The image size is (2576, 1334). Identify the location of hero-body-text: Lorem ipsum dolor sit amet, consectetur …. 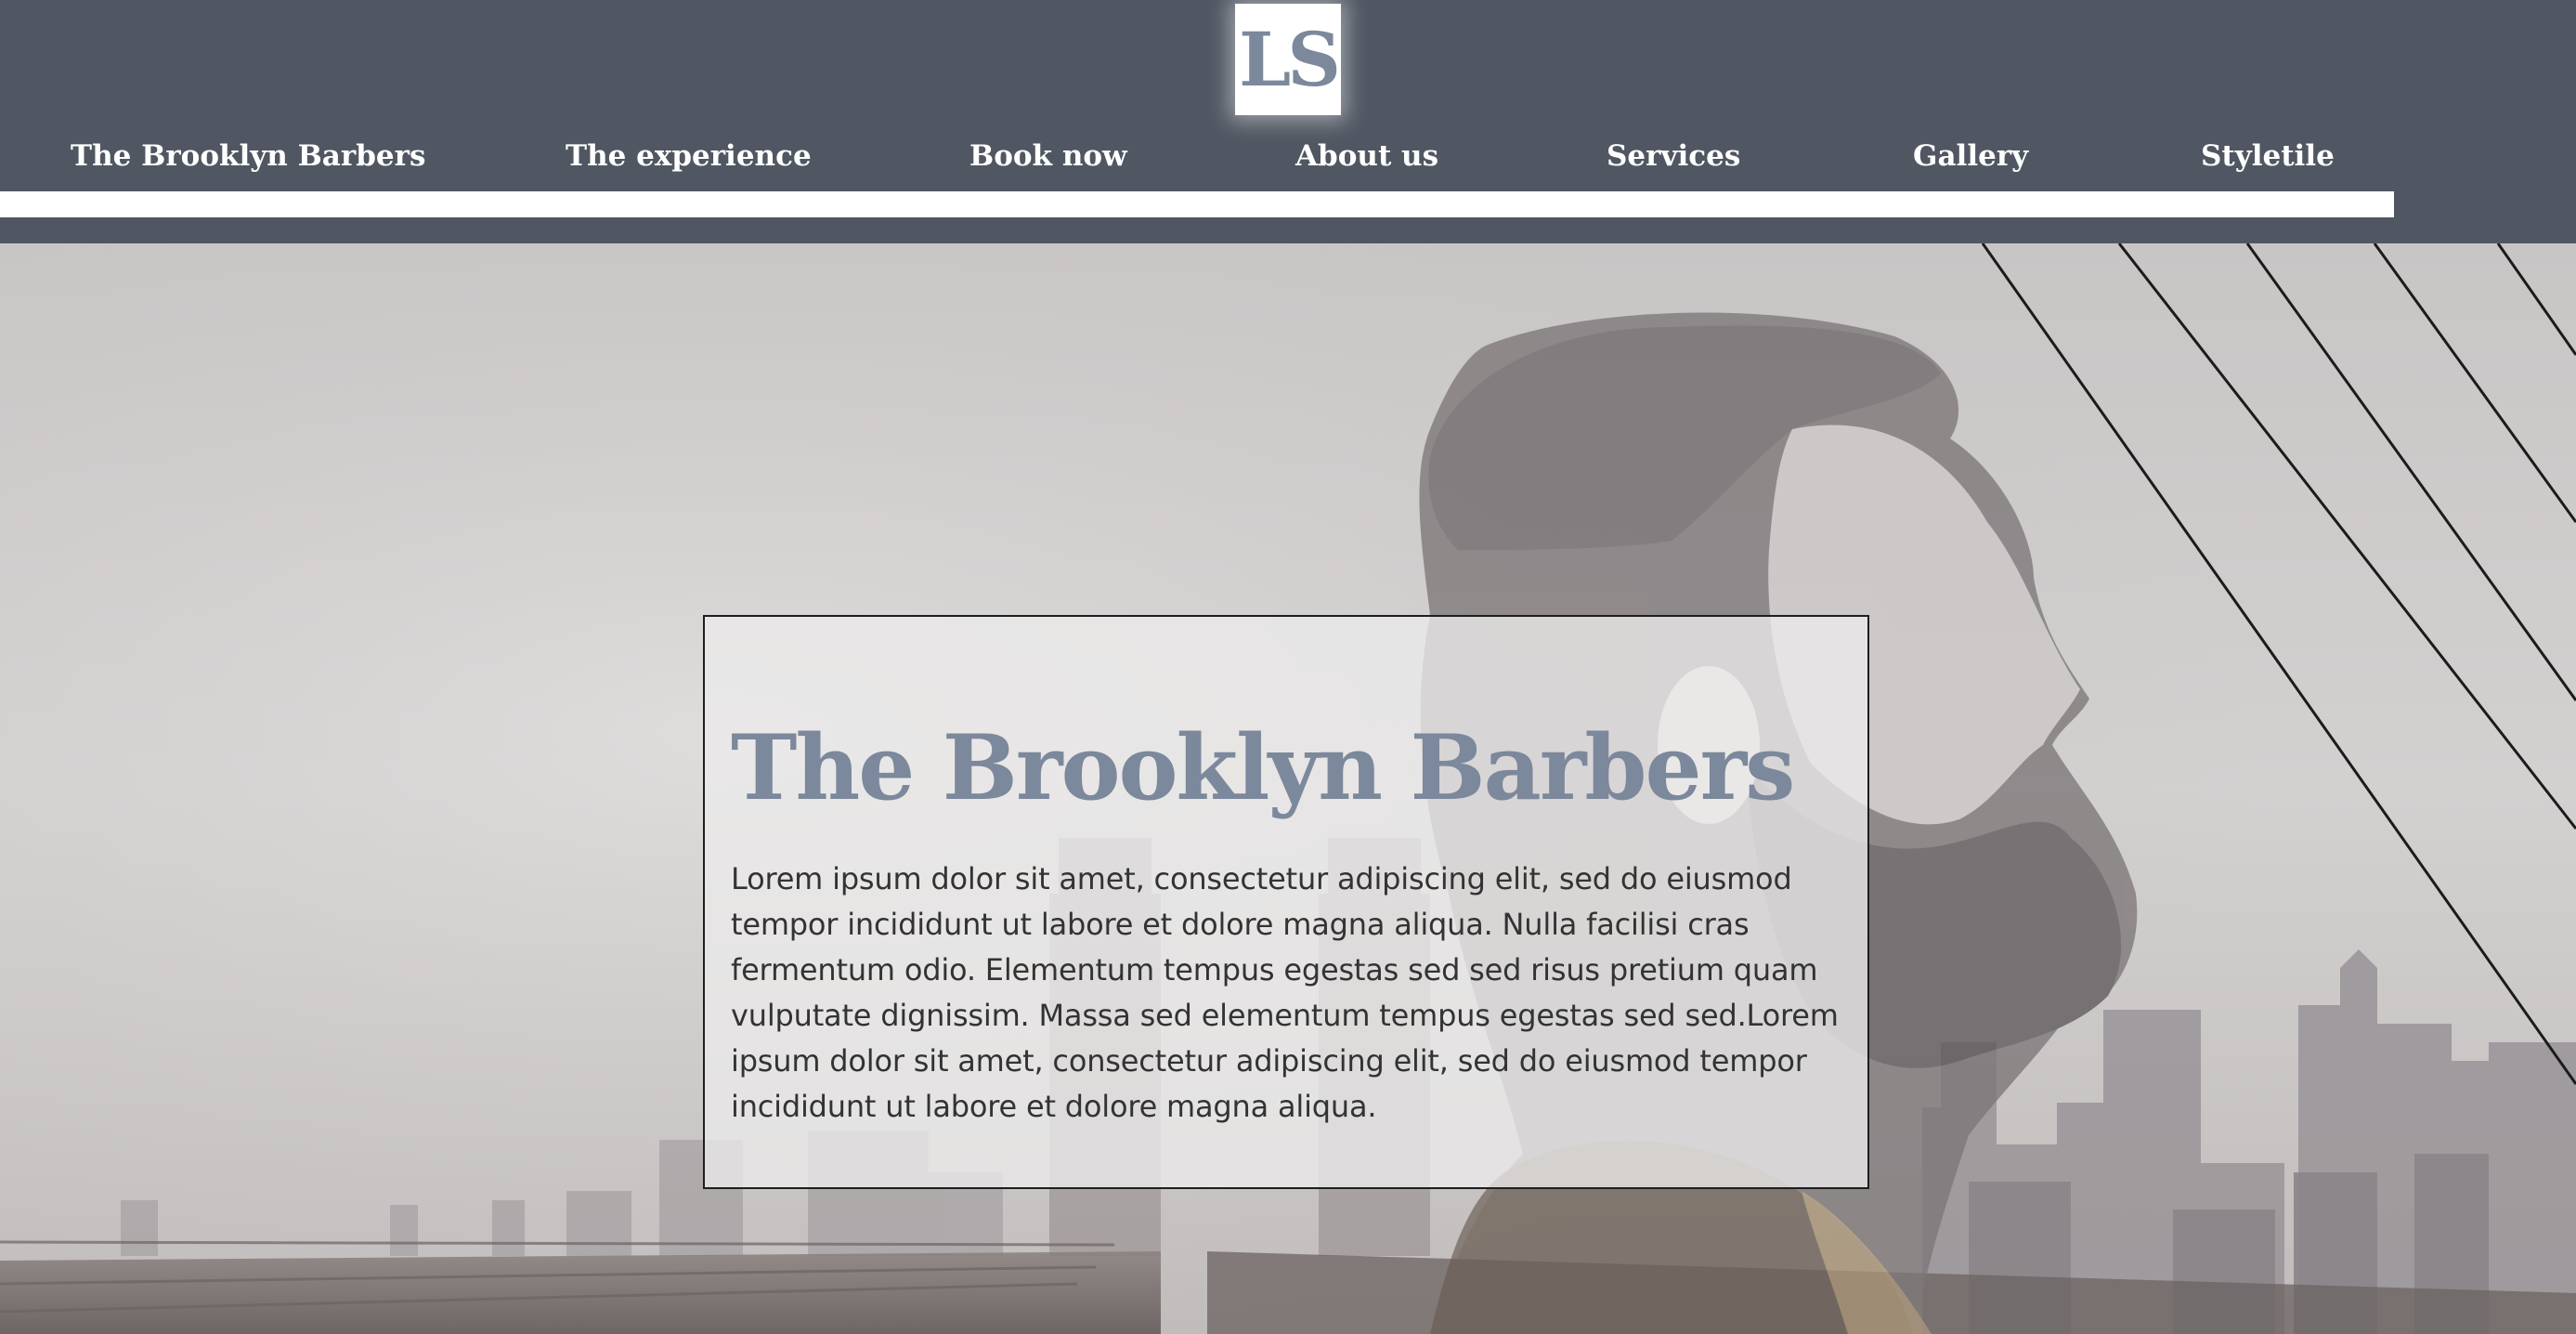
(1285, 992).